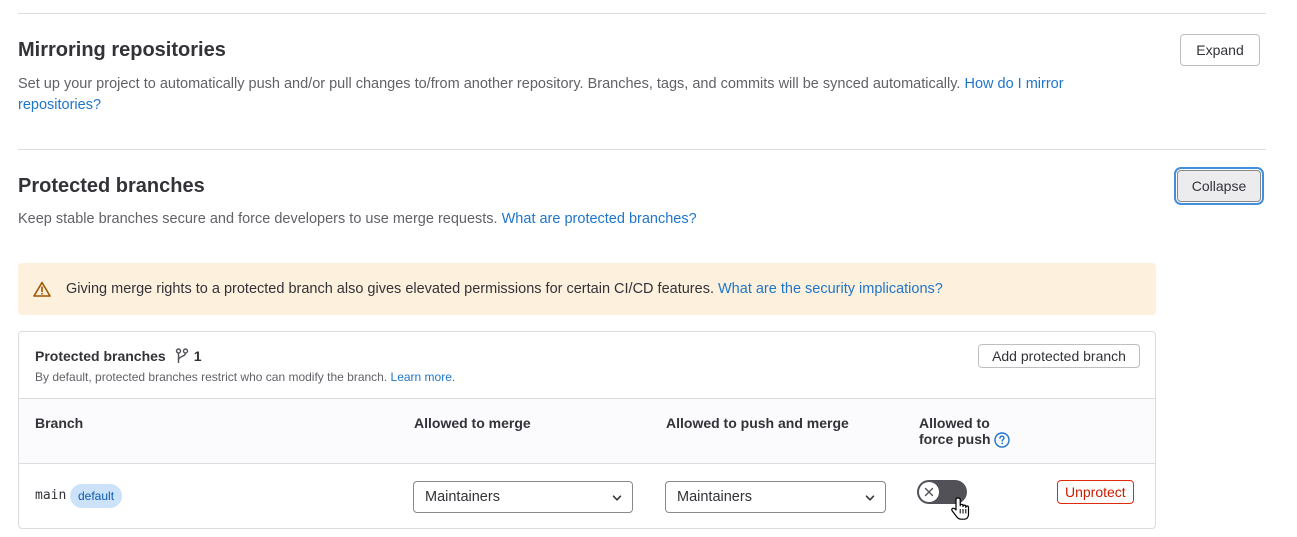 This screenshot has height=537, width=1297. I want to click on security-implications-link: What are the security implications?, so click(830, 289).